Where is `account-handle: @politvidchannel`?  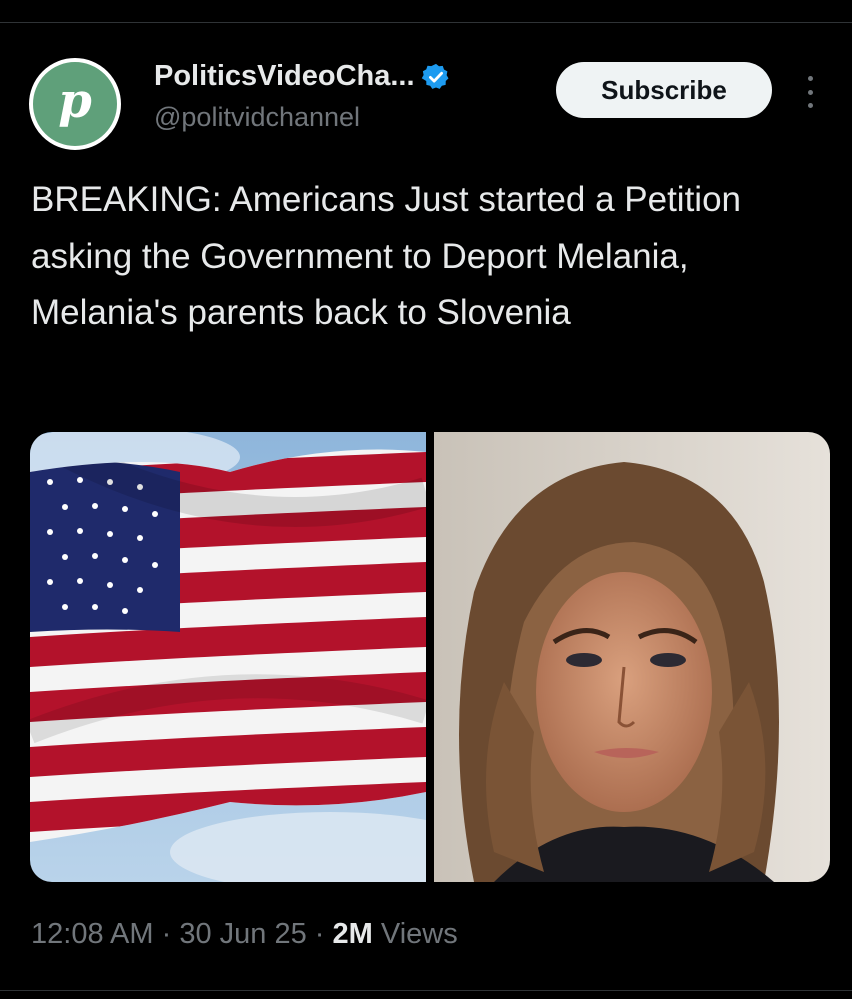 account-handle: @politvidchannel is located at coordinates (257, 117).